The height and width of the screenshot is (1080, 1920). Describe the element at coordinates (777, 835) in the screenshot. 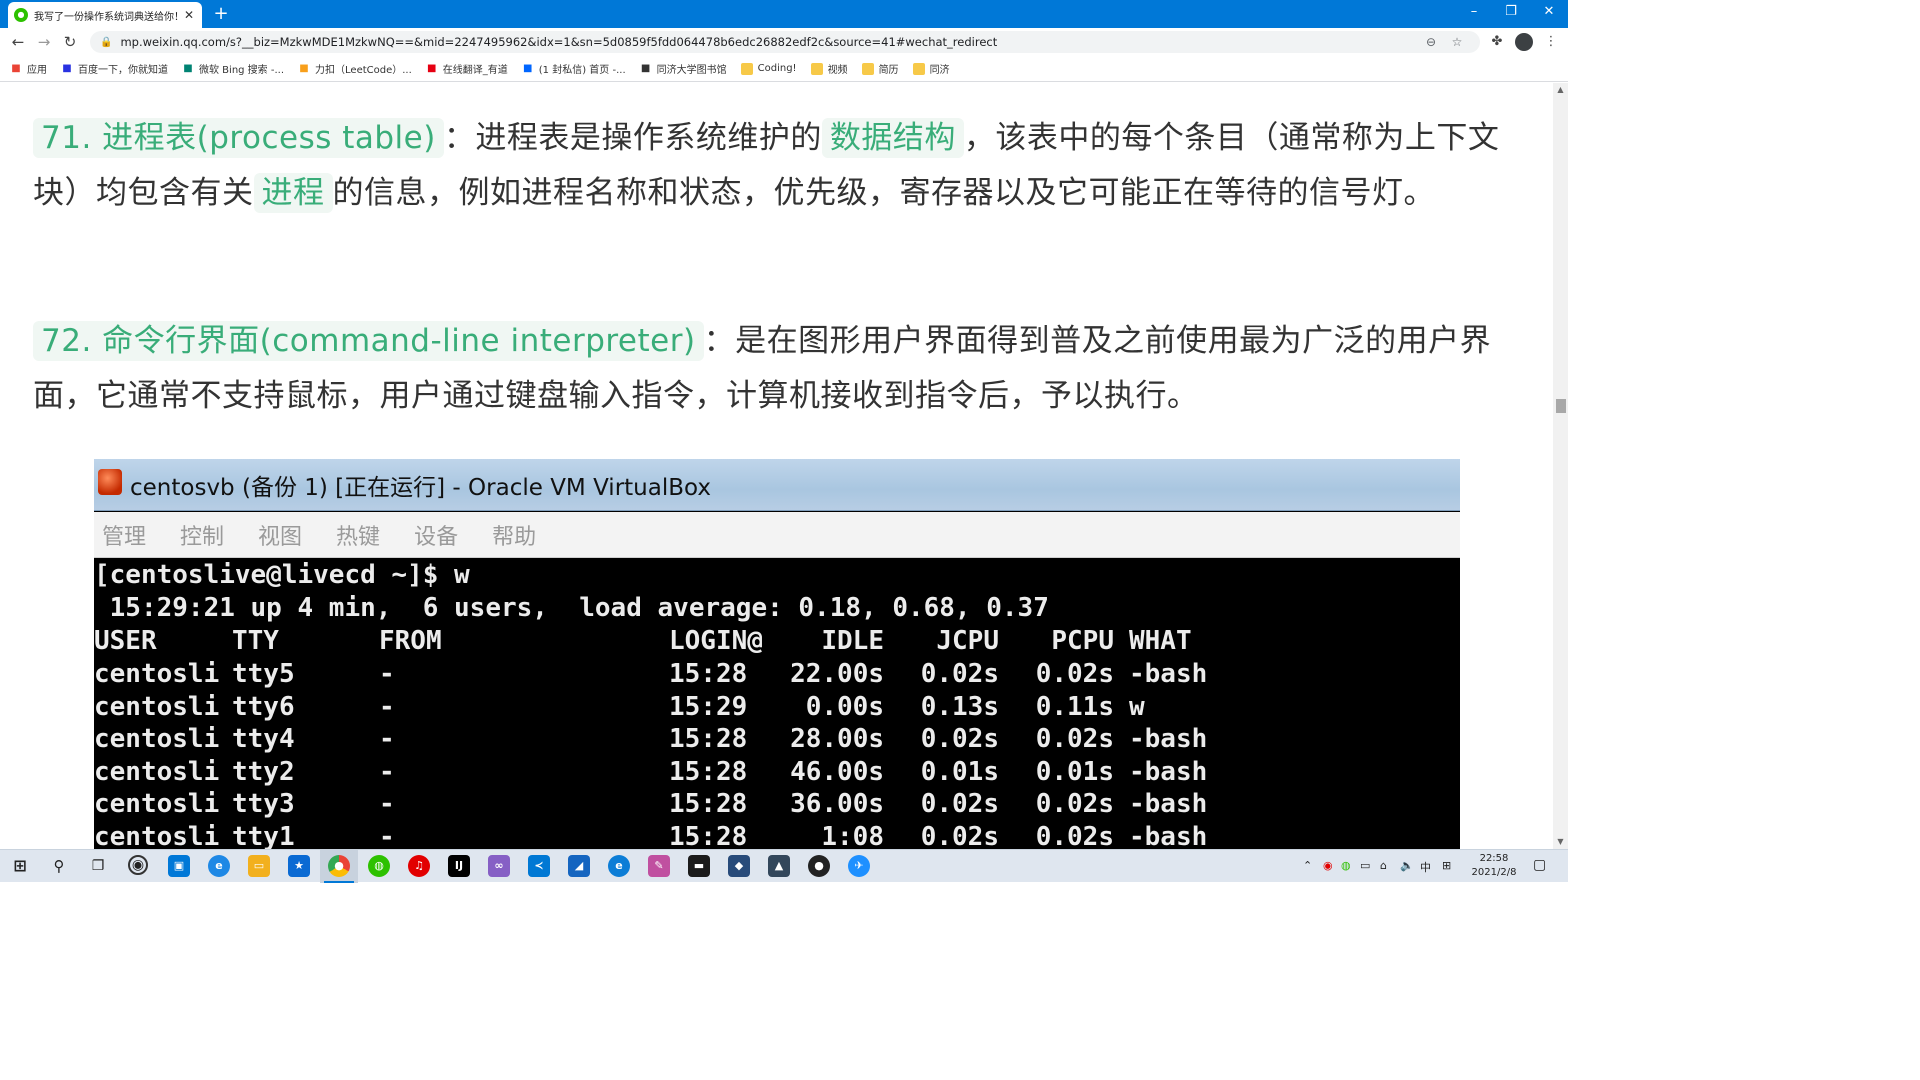

I see `terminal-row: centosli tty1 - 15:28 1:08 0.02s 0.02s -bash` at that location.